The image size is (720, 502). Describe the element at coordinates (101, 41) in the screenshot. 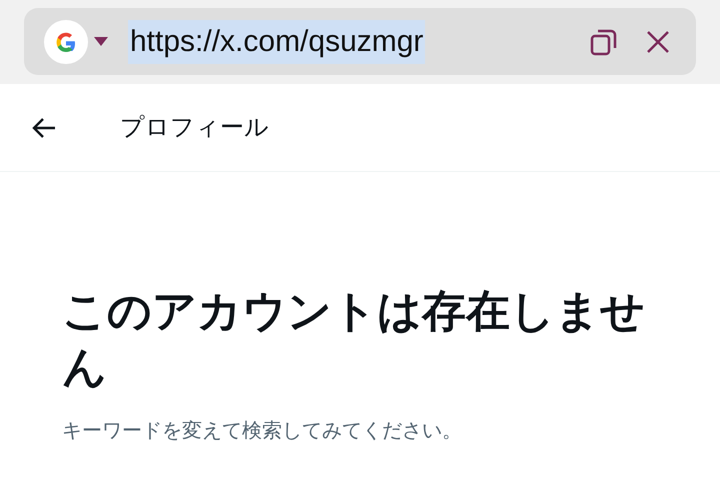

I see `caret-icon` at that location.